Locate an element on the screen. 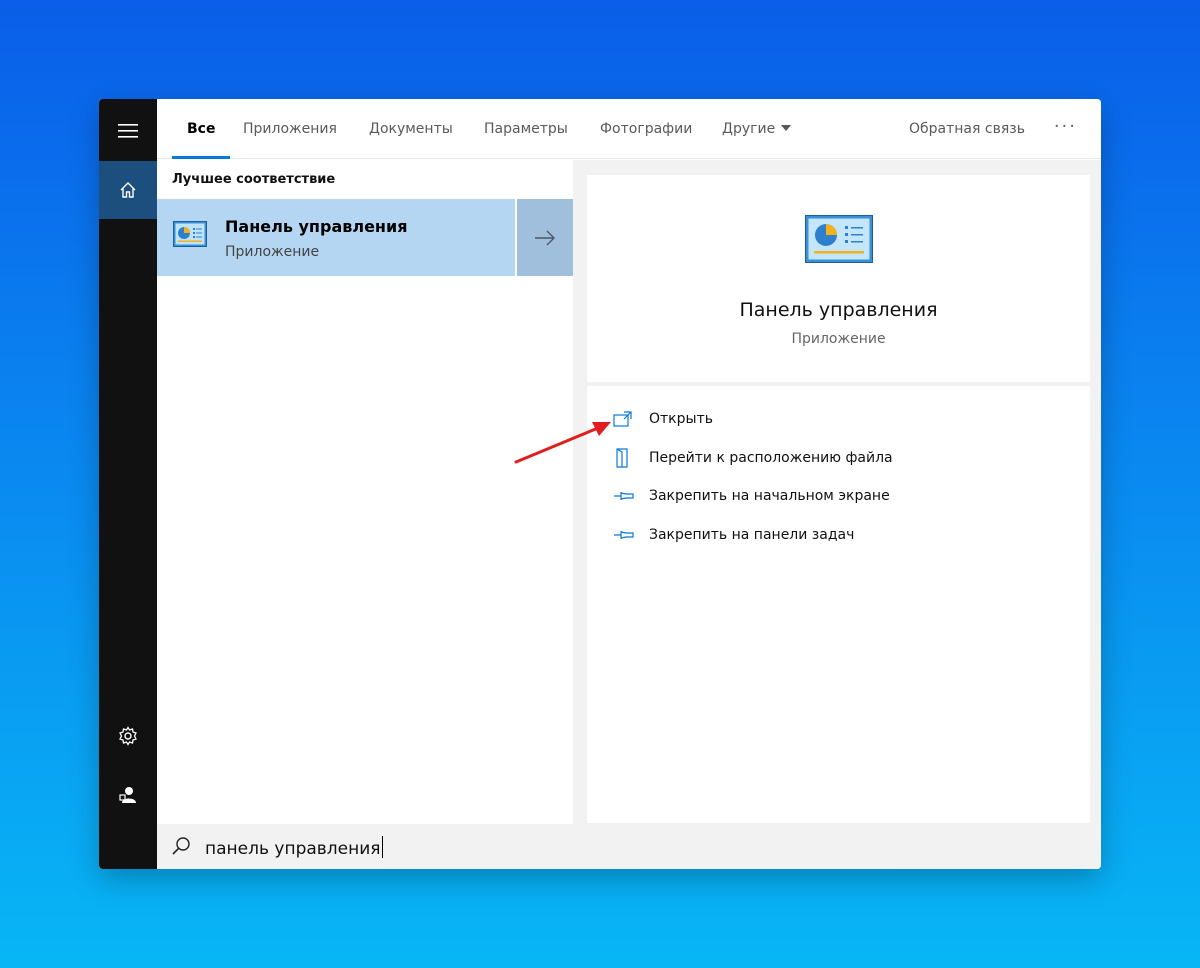  tab-documents: Документы is located at coordinates (411, 129).